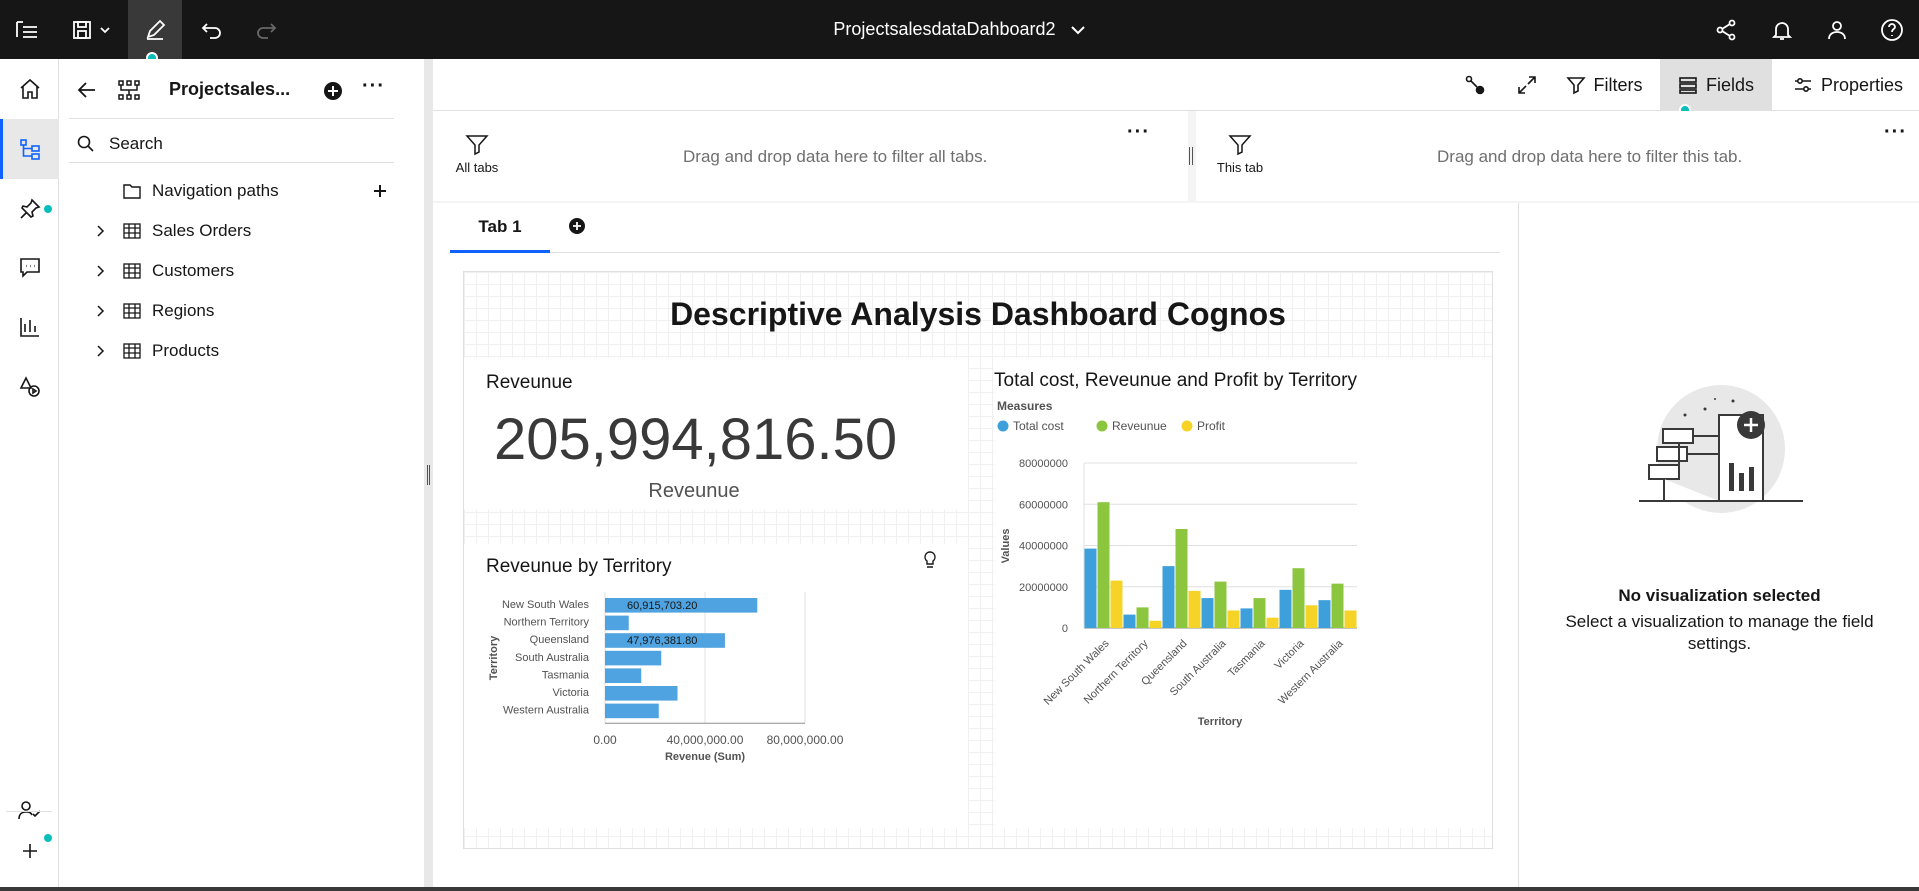  Describe the element at coordinates (229, 351) in the screenshot. I see `tree-item-products: Products` at that location.